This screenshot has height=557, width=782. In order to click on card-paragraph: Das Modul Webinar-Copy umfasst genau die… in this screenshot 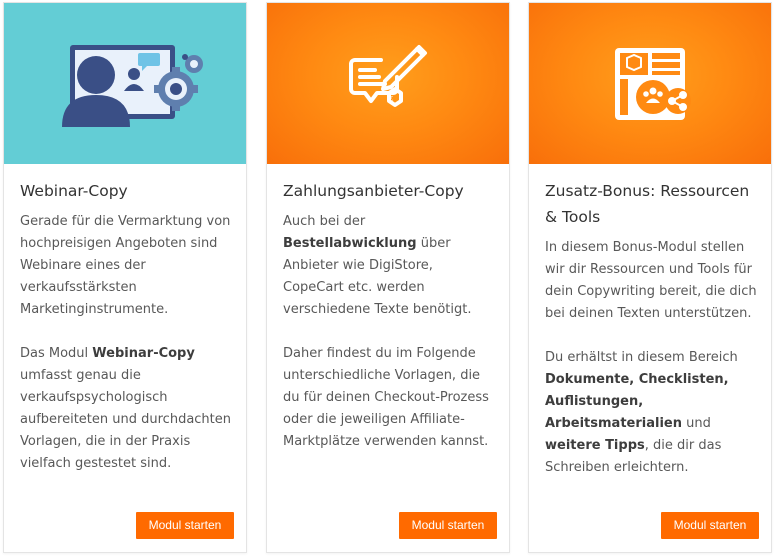, I will do `click(126, 408)`.